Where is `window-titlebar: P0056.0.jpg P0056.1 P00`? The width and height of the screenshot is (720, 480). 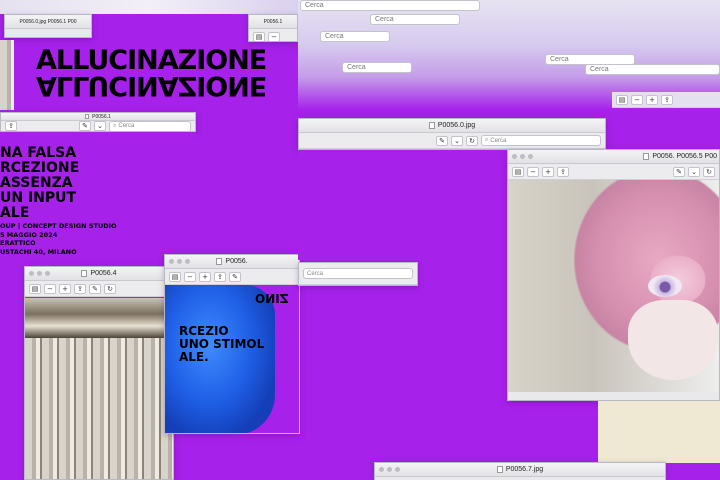 window-titlebar: P0056.0.jpg P0056.1 P00 is located at coordinates (48, 22).